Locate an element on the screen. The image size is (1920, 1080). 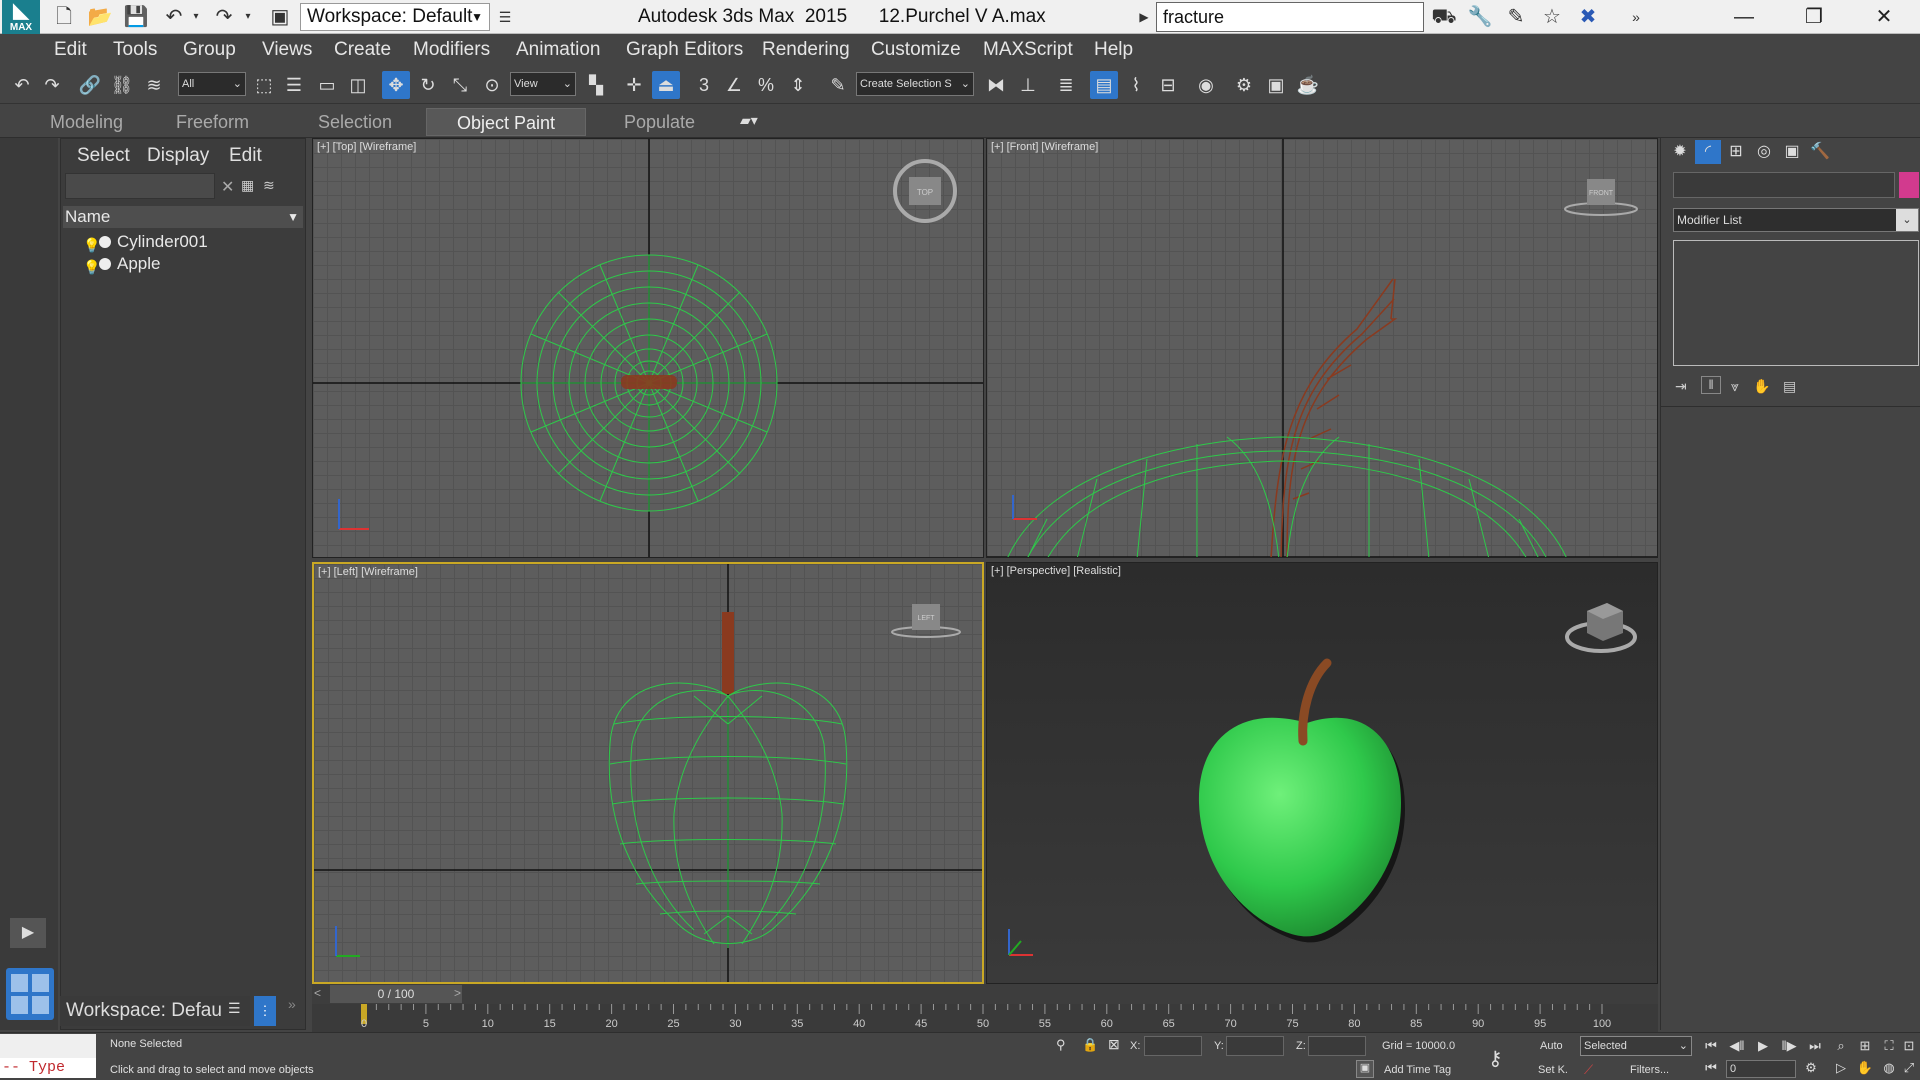
window-crossing-icon: ◫ is located at coordinates (358, 85).